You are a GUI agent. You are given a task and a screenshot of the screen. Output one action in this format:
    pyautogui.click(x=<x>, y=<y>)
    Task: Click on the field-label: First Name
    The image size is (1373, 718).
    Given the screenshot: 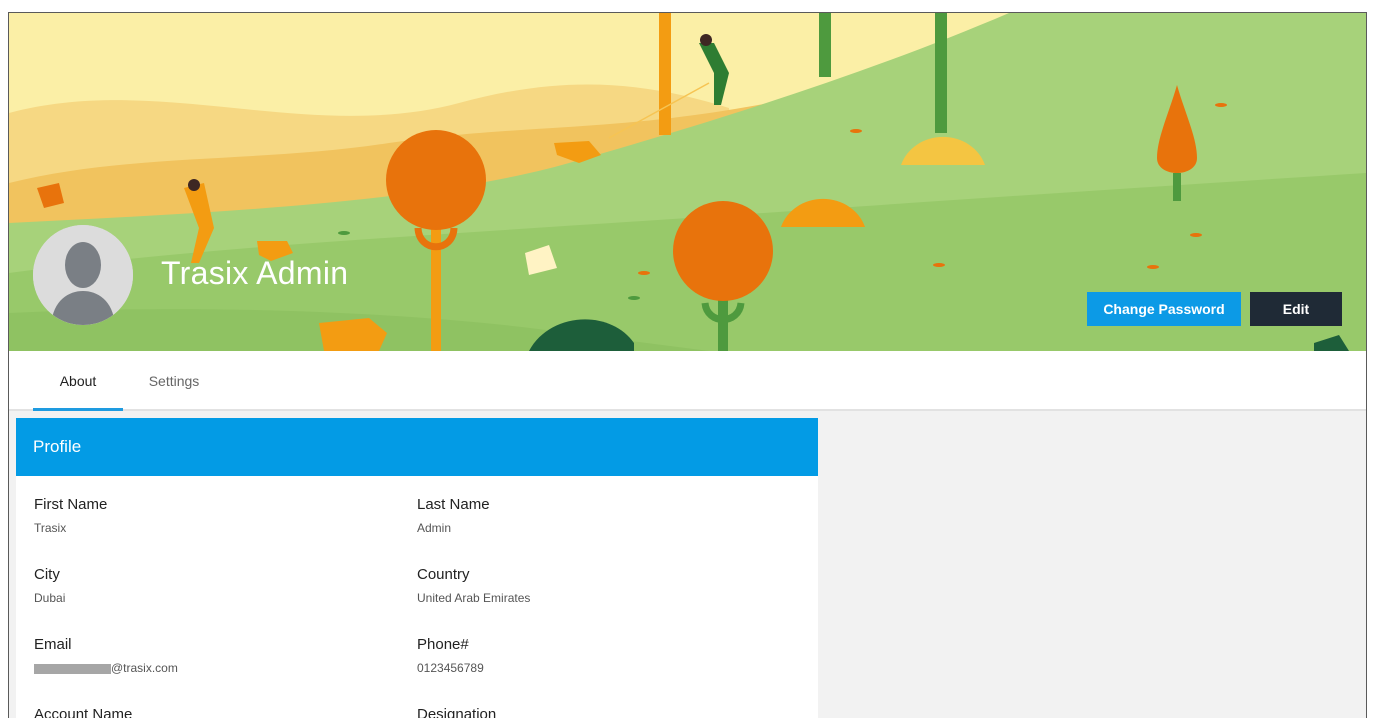 What is the action you would take?
    pyautogui.click(x=71, y=504)
    